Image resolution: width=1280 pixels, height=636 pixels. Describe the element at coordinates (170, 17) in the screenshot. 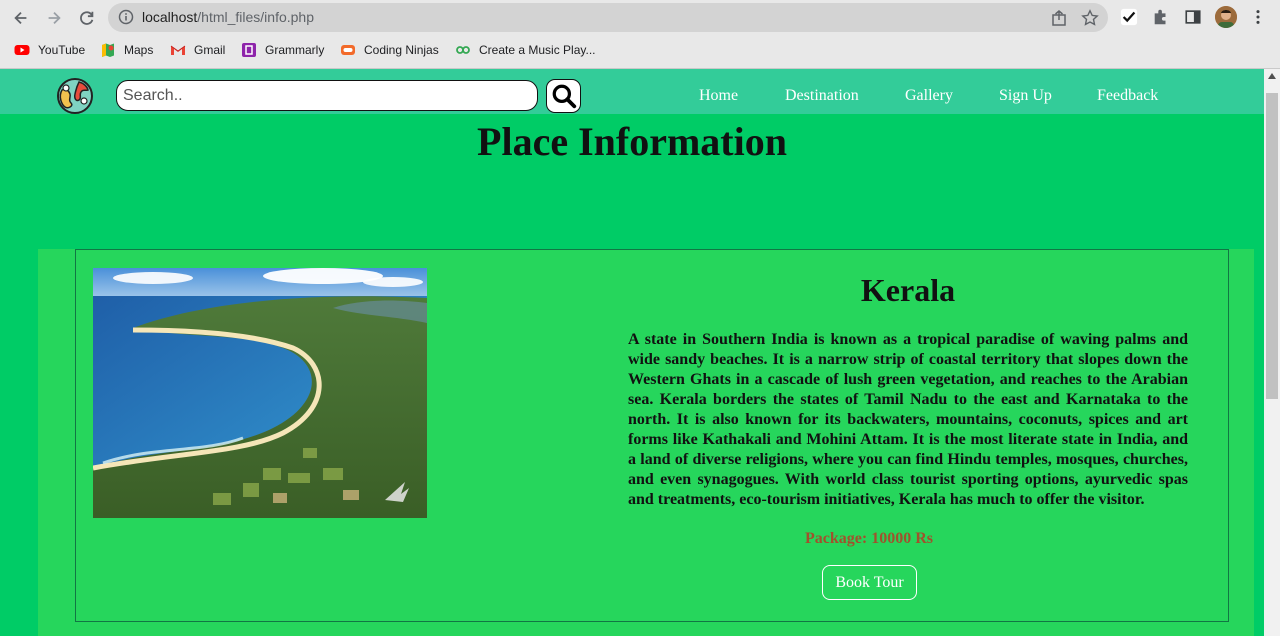

I see `url-host: localhost` at that location.